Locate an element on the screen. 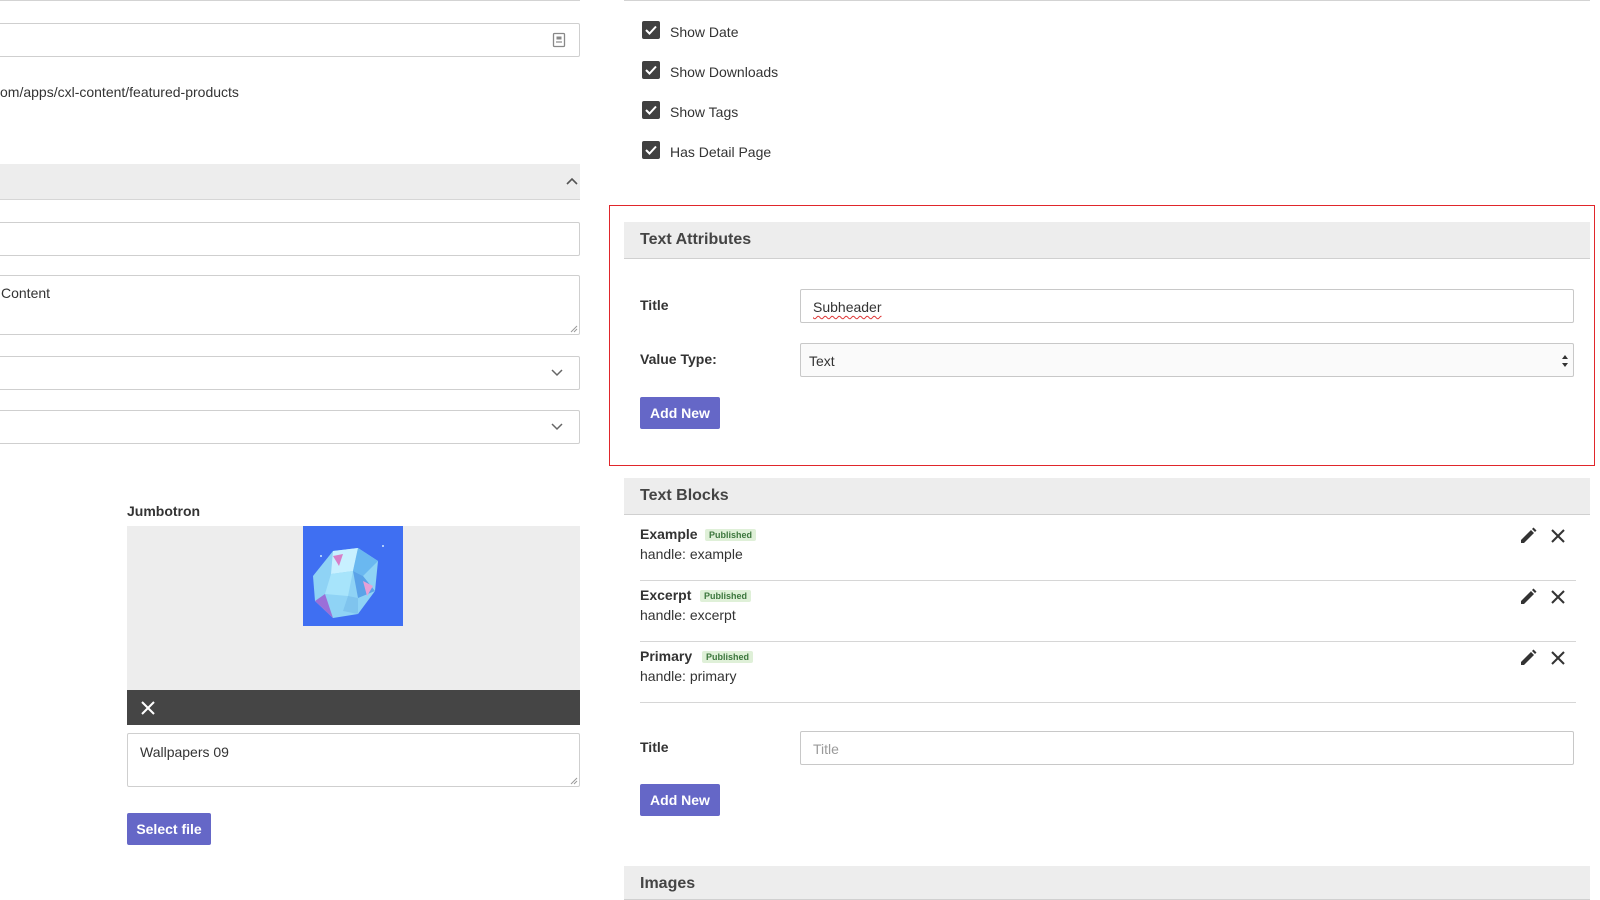 This screenshot has width=1600, height=900. add-new-text-block-button: Add New is located at coordinates (680, 800).